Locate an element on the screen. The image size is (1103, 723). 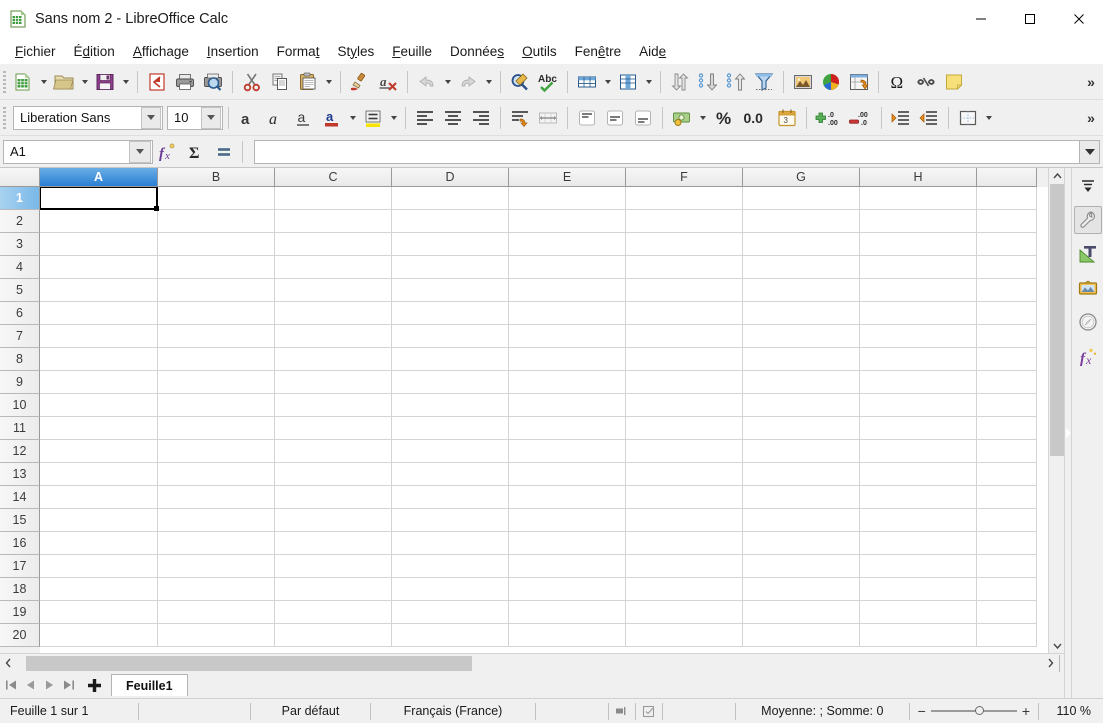
italic-button: a is located at coordinates (276, 118).